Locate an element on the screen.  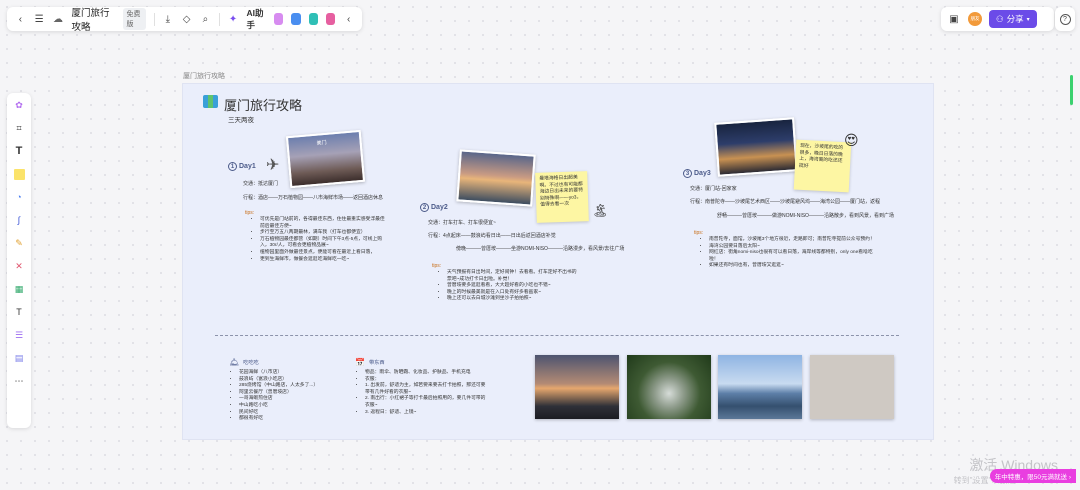
day1-number: 1 is located at coordinates (232, 166).